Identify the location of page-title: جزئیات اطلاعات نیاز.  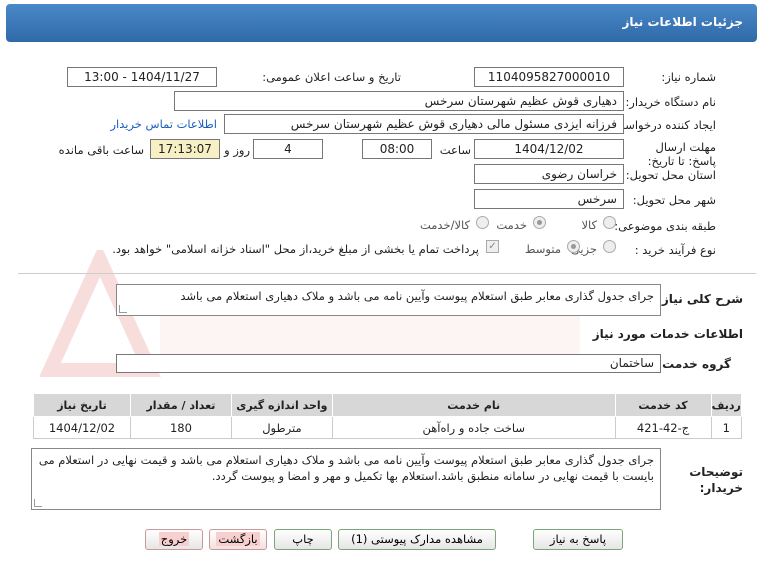
(682, 22).